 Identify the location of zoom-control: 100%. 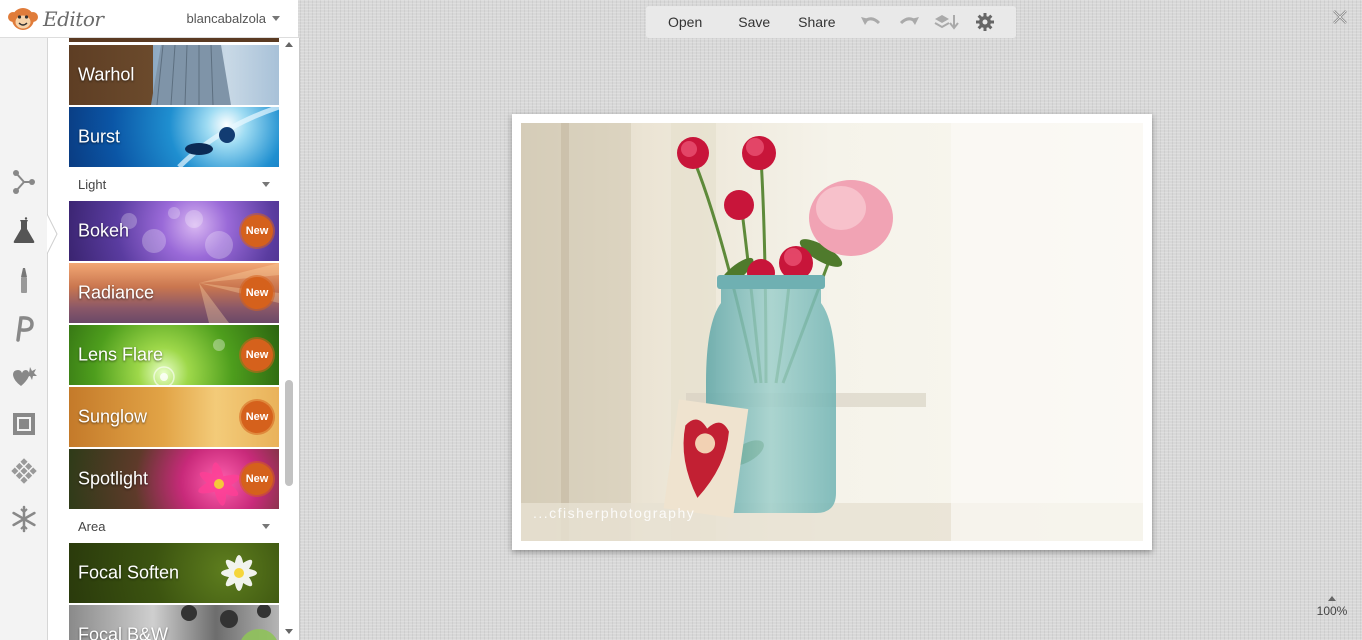
(1332, 607).